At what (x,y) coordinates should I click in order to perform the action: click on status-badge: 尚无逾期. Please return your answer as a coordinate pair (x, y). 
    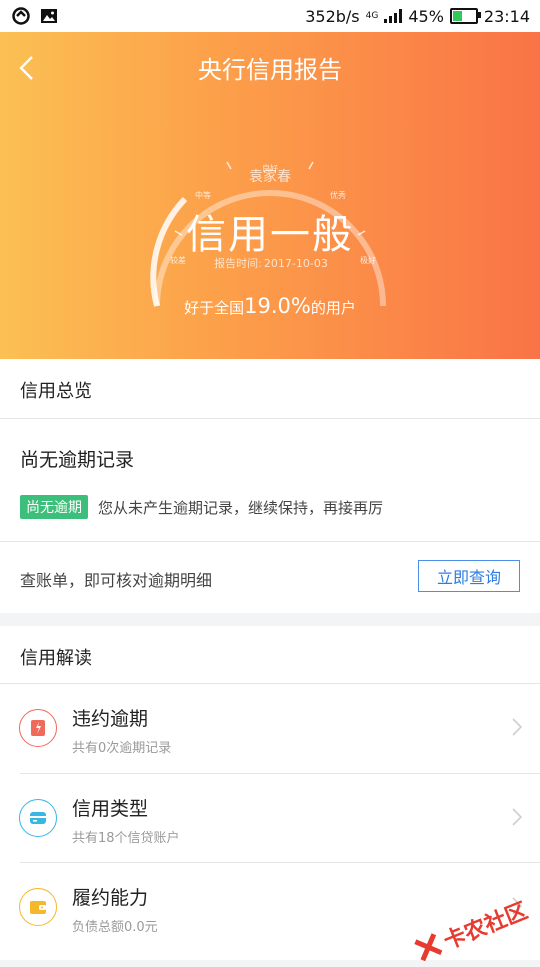
    Looking at the image, I should click on (54, 507).